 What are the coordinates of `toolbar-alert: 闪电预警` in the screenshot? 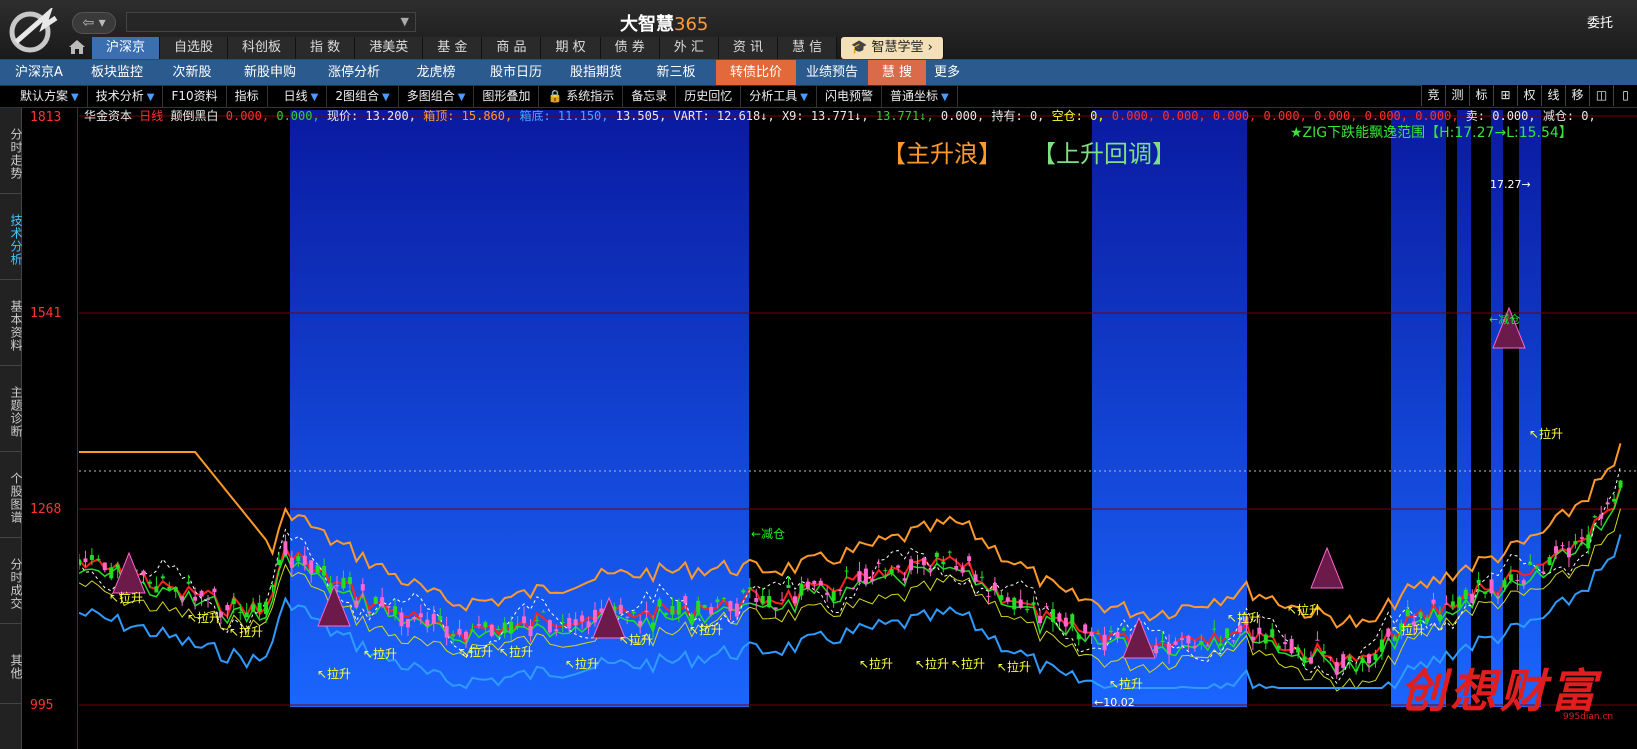 It's located at (849, 96).